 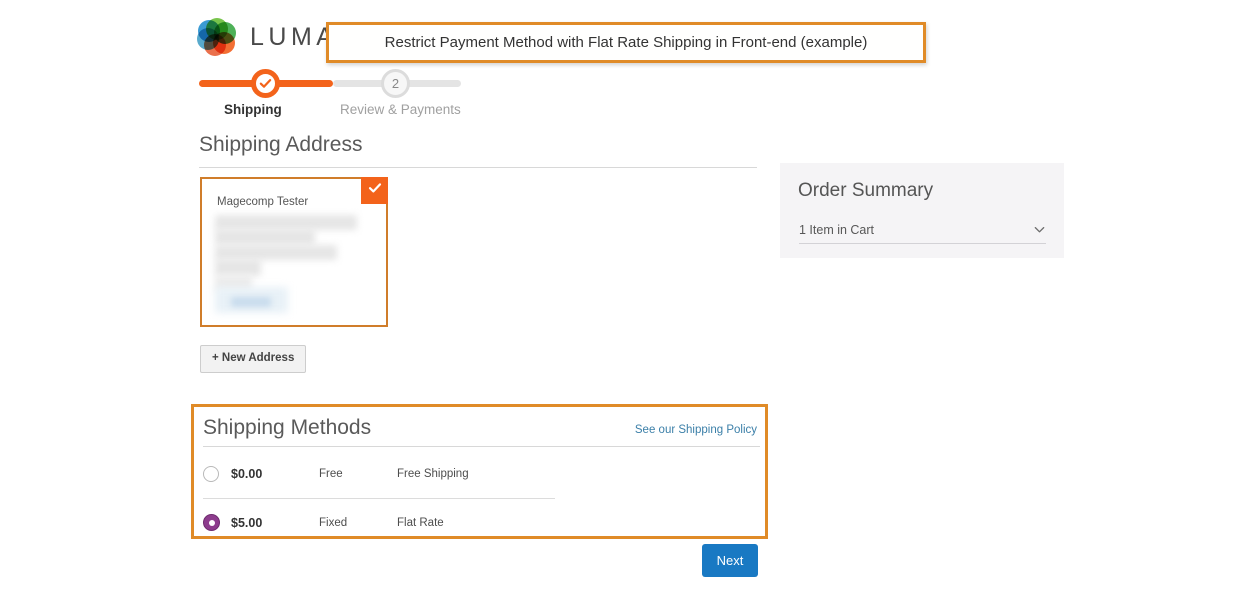 I want to click on cart-items-label: 1 Item in Cart, so click(x=837, y=229).